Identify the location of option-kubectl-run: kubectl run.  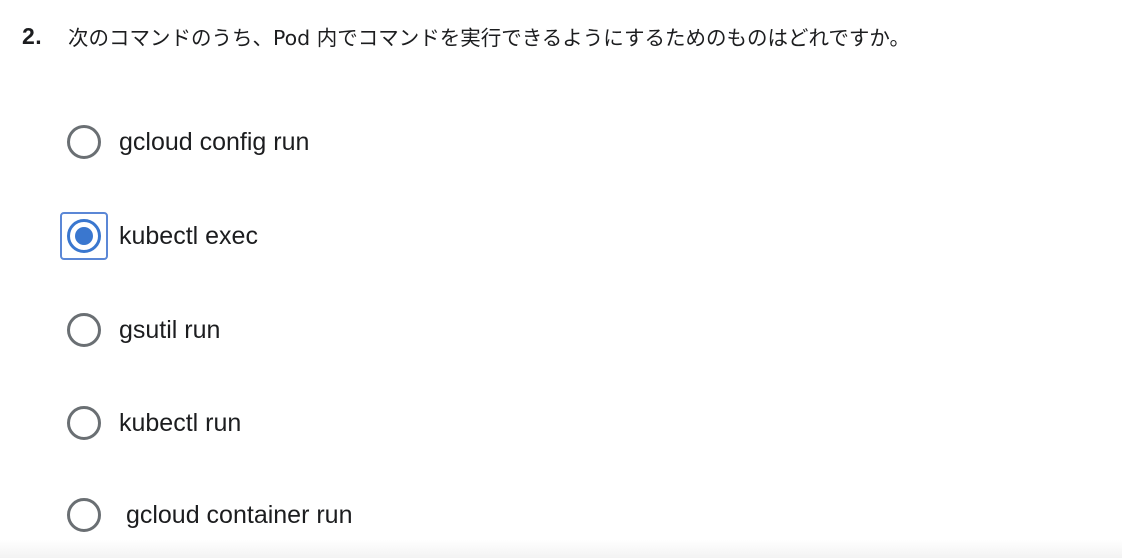
(150, 423).